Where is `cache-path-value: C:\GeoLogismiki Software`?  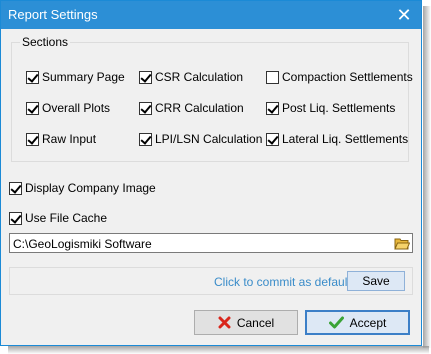
cache-path-value: C:\GeoLogismiki Software is located at coordinates (82, 244).